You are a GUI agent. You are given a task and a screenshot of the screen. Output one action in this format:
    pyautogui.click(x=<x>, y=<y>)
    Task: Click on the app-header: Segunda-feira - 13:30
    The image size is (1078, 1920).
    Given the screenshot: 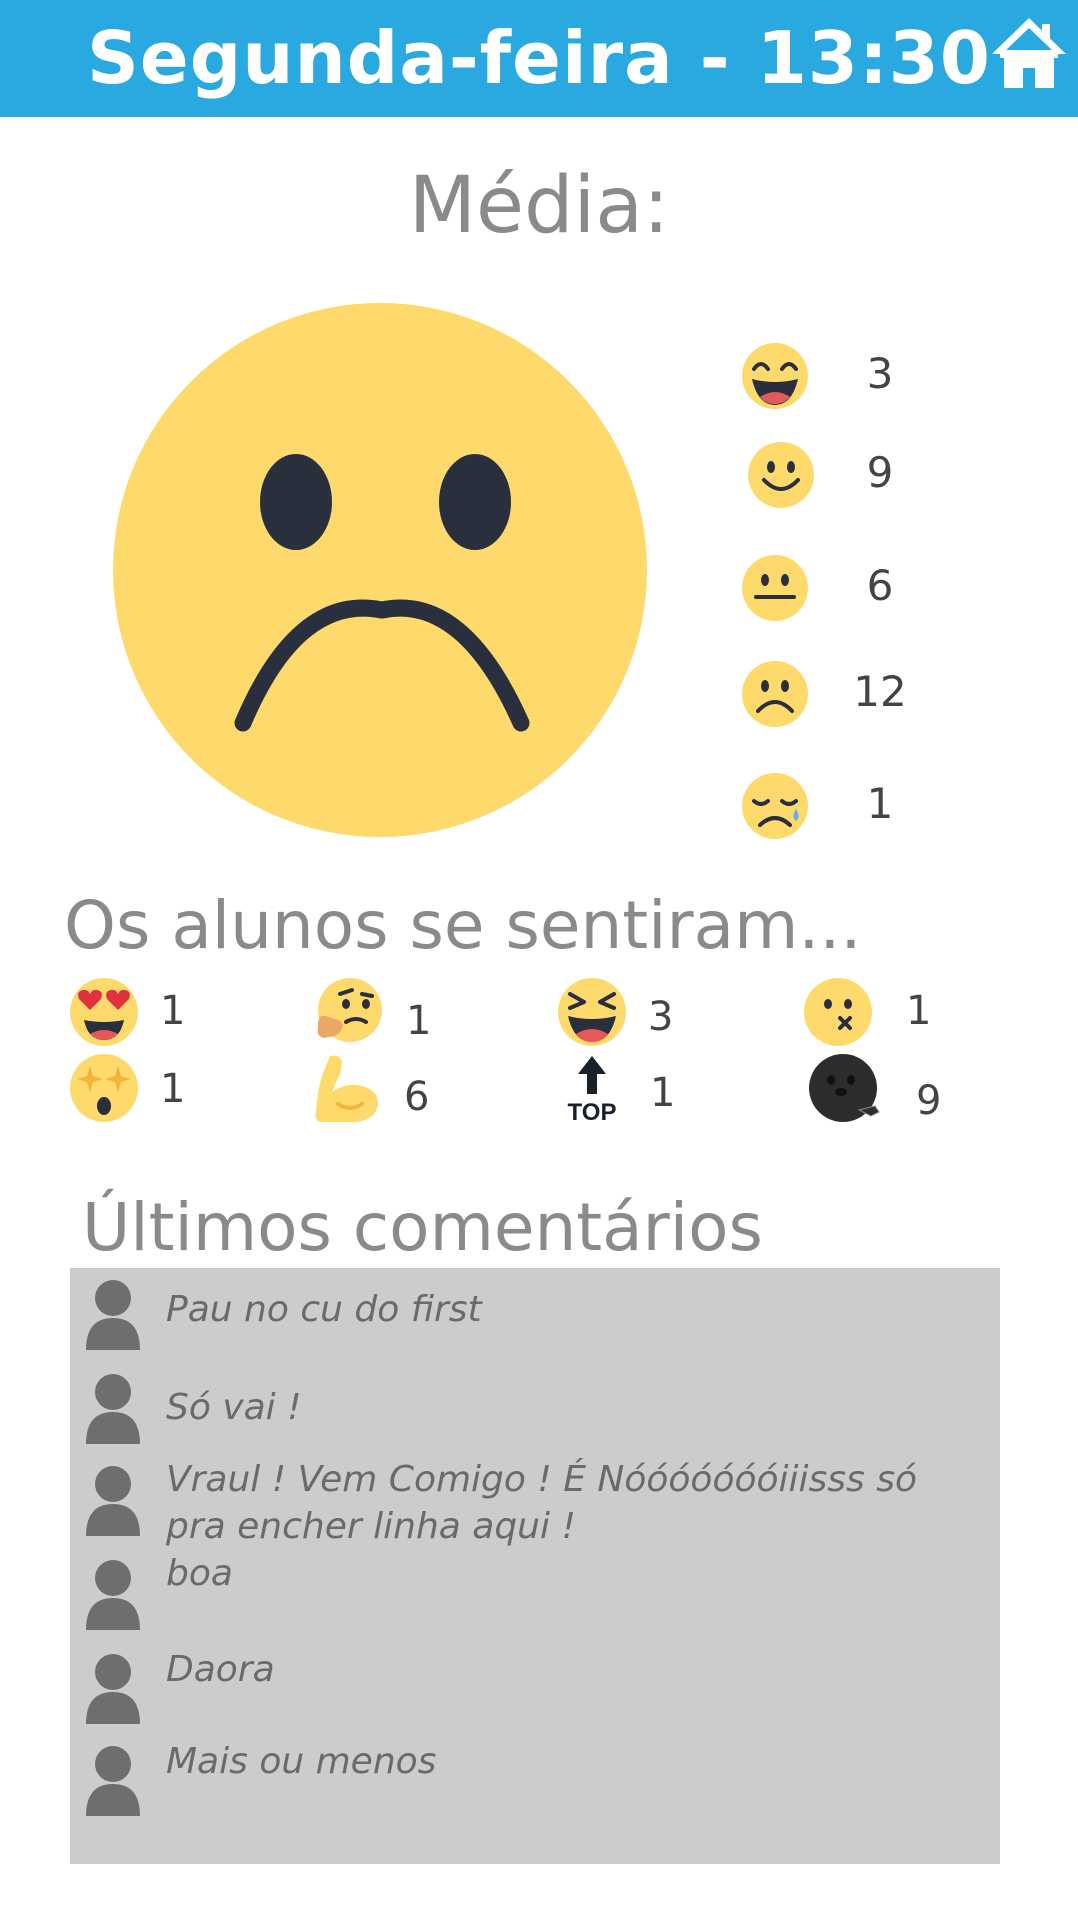 What is the action you would take?
    pyautogui.click(x=539, y=58)
    